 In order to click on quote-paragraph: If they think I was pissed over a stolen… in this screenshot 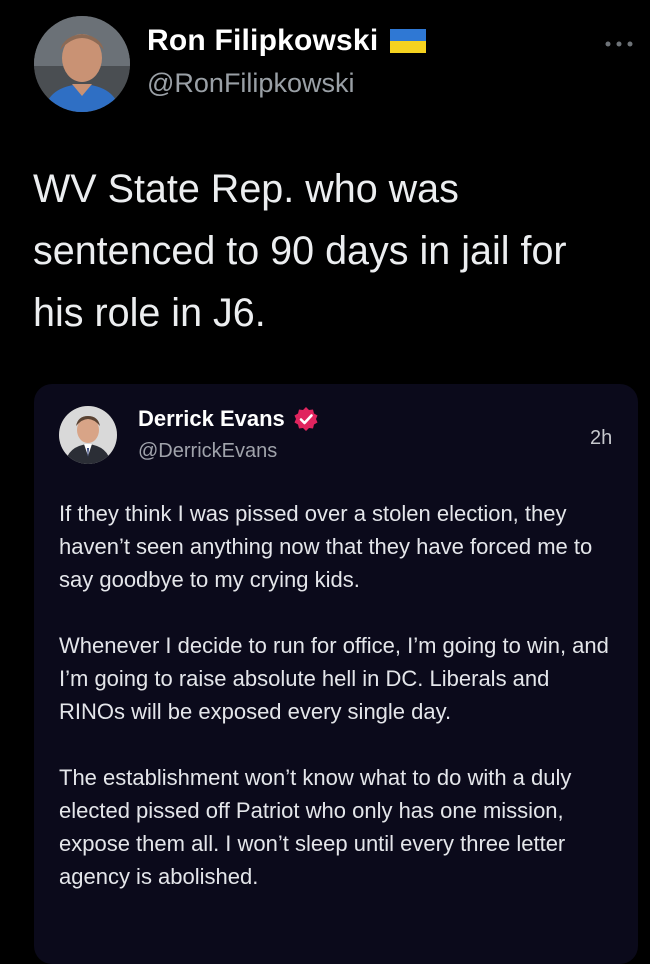, I will do `click(326, 546)`.